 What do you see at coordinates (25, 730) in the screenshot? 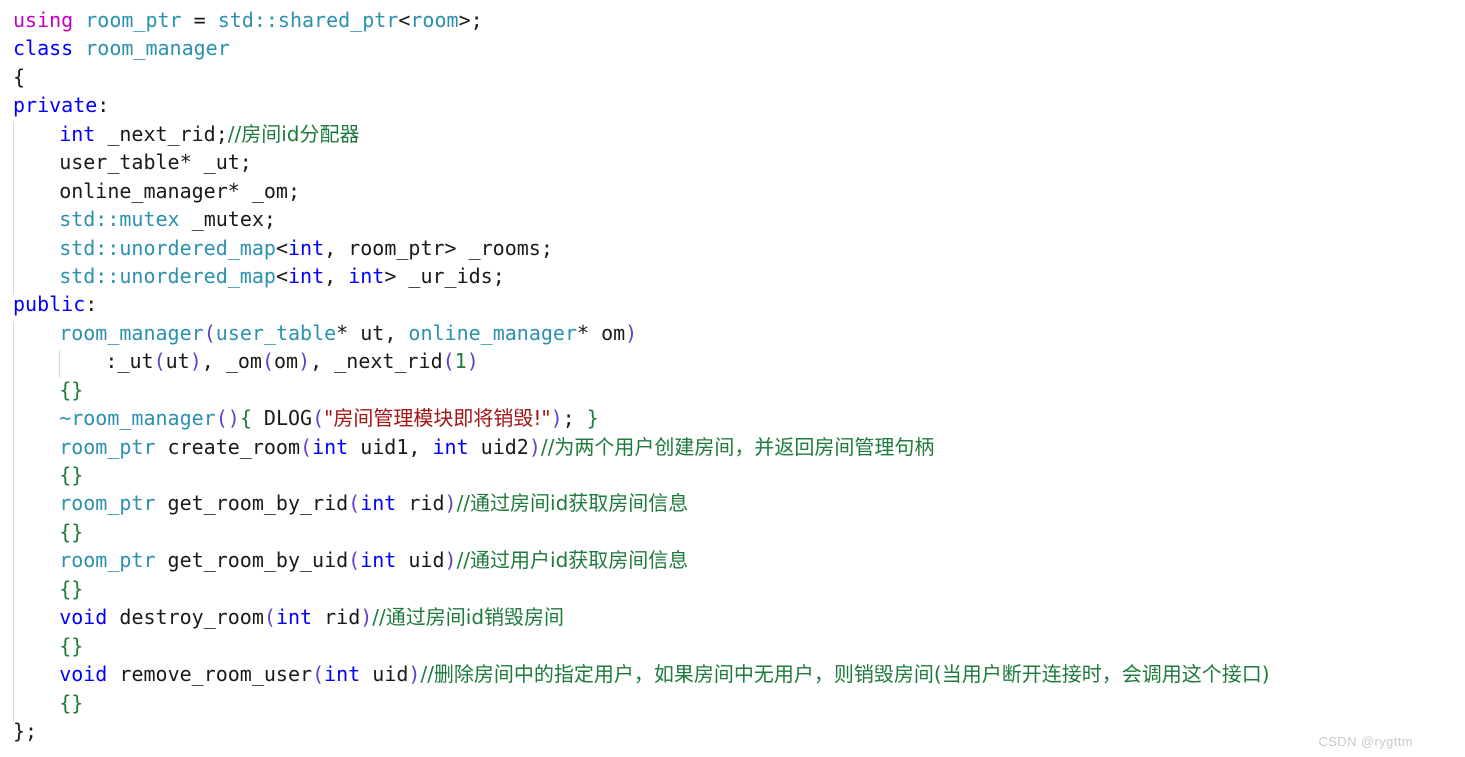
I see `code-token: };` at bounding box center [25, 730].